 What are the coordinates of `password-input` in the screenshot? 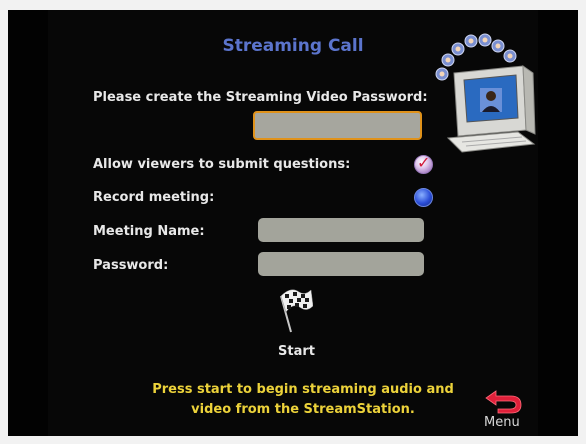 It's located at (341, 264).